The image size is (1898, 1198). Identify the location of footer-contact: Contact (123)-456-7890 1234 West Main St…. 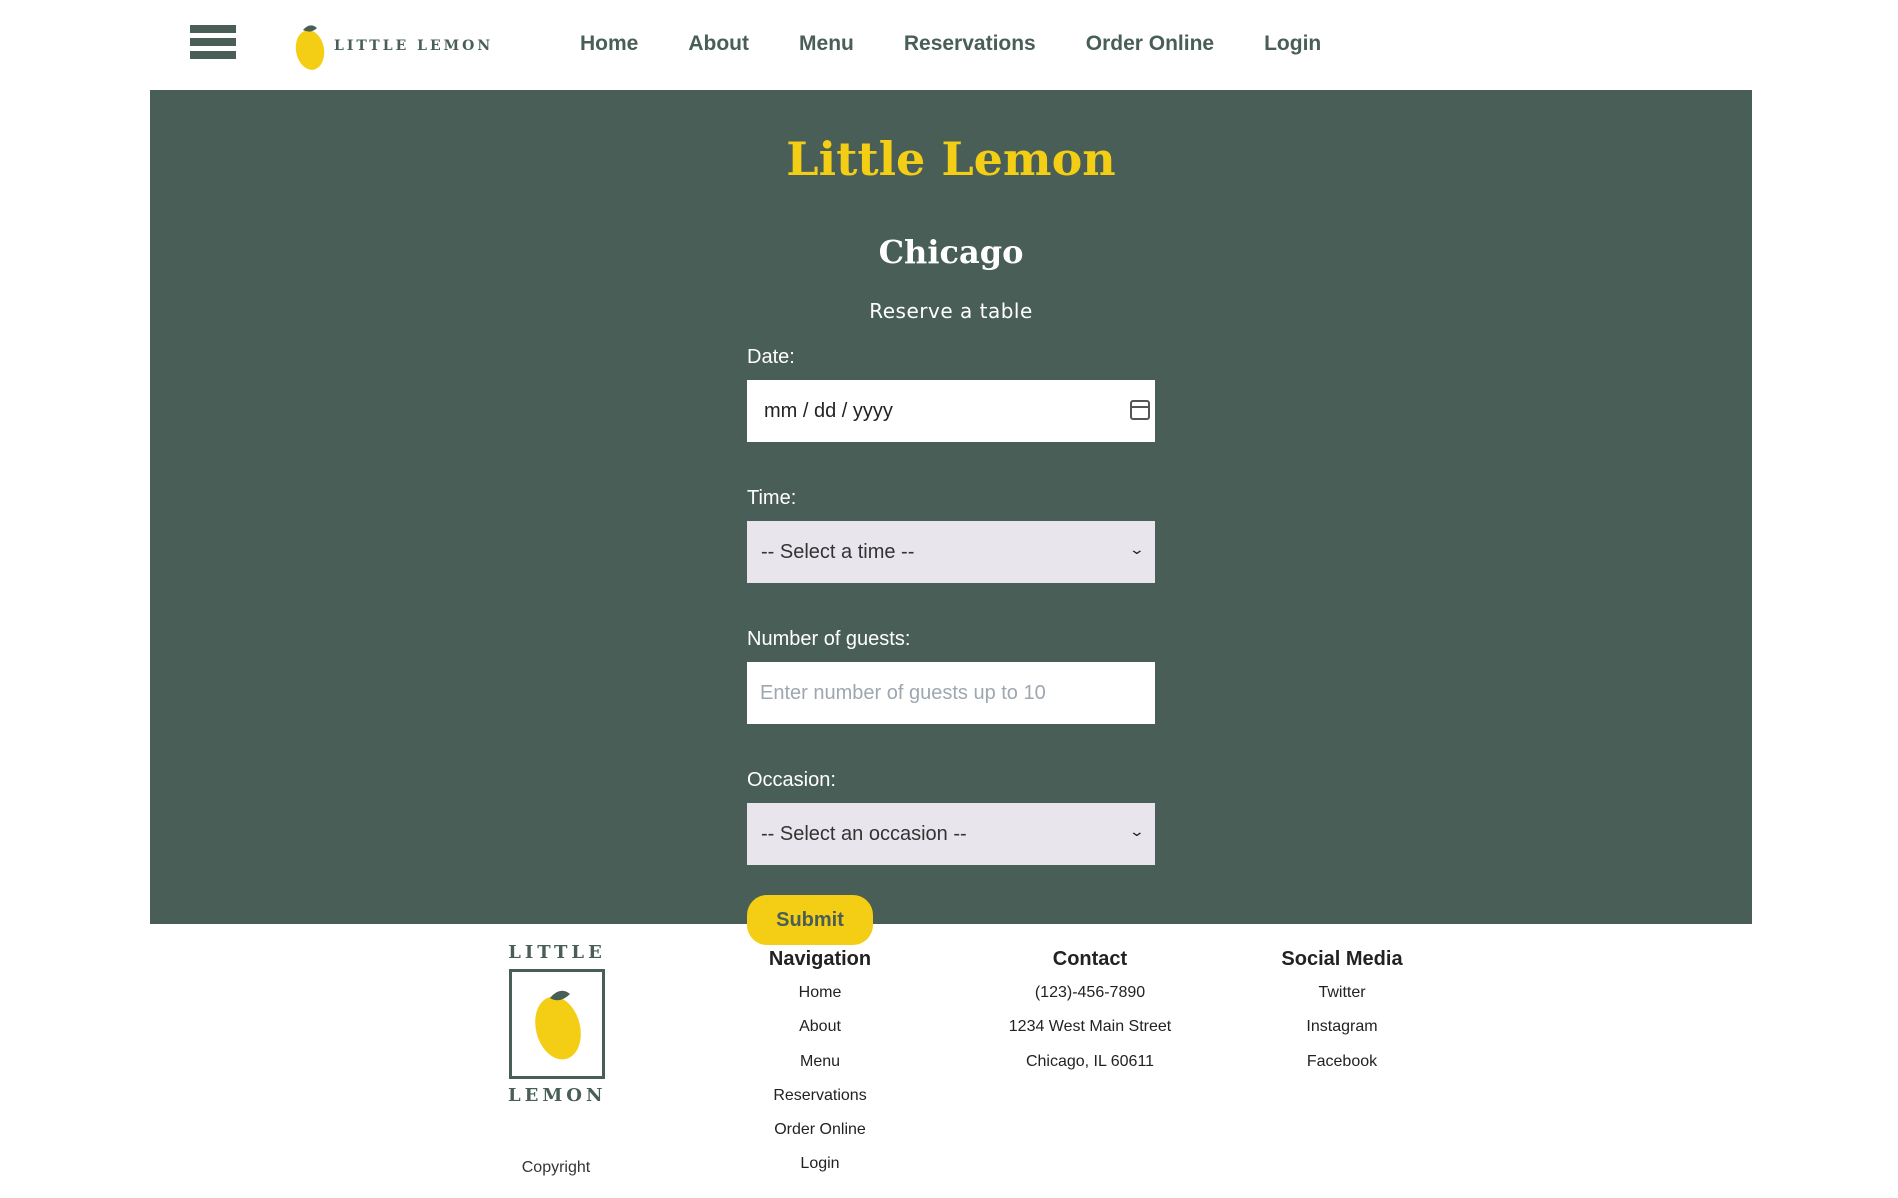
(1090, 1017).